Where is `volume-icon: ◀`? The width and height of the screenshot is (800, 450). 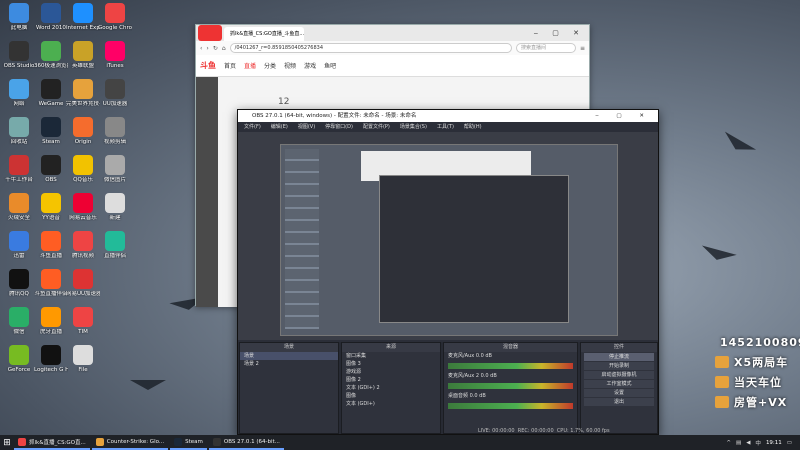 volume-icon: ◀ is located at coordinates (748, 443).